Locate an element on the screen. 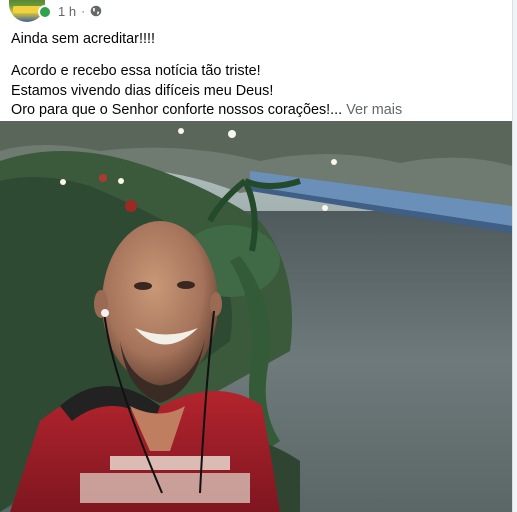 The height and width of the screenshot is (512, 517). profile-avatar is located at coordinates (30, 12).